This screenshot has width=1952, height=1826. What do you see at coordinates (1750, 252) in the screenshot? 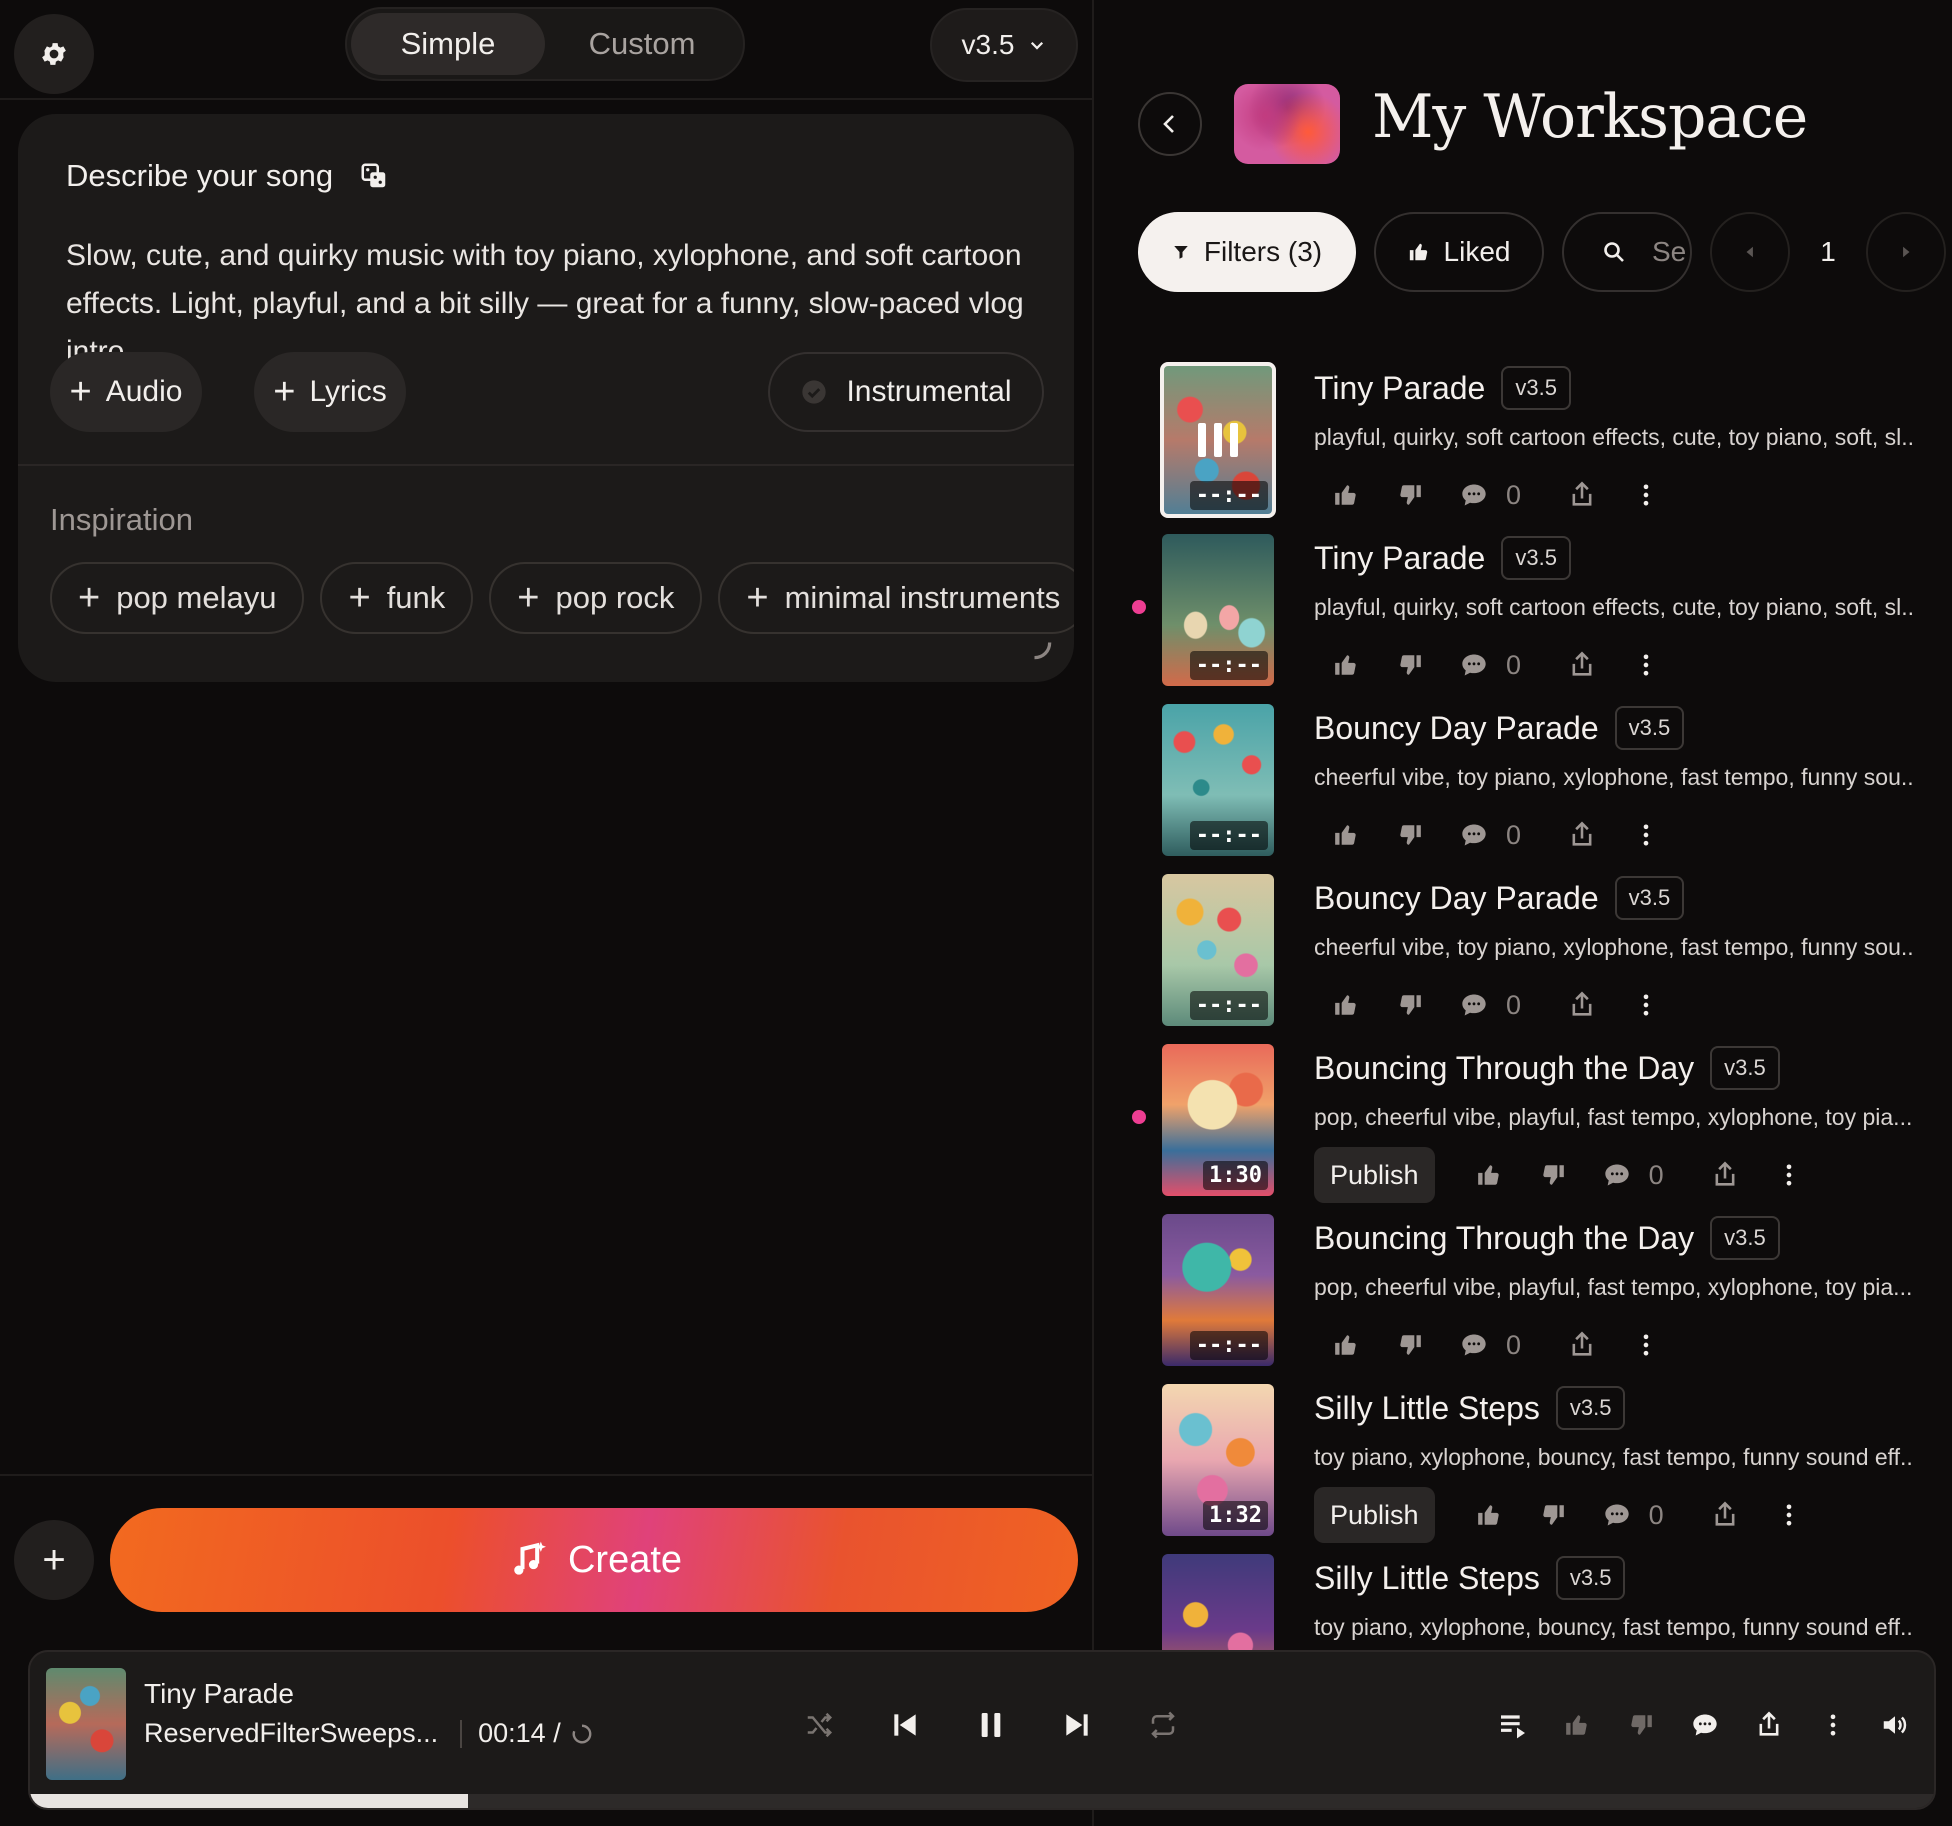
I see `prev-page-button` at bounding box center [1750, 252].